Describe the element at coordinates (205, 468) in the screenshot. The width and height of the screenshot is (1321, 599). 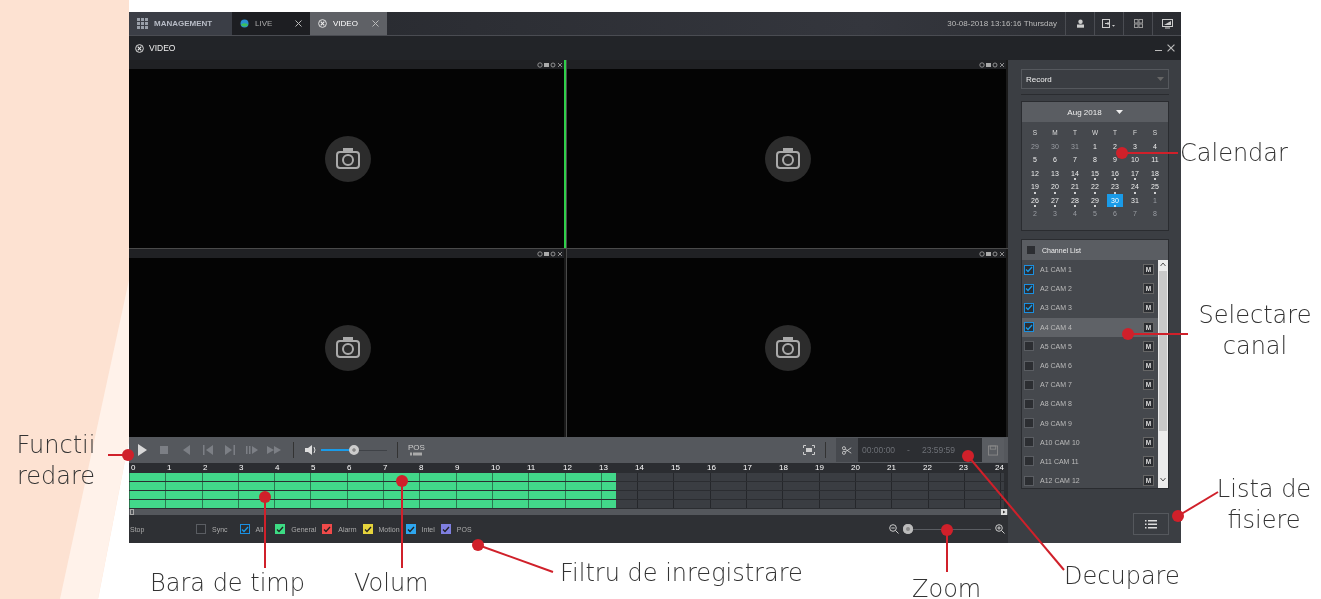
I see `hour-label: 2` at that location.